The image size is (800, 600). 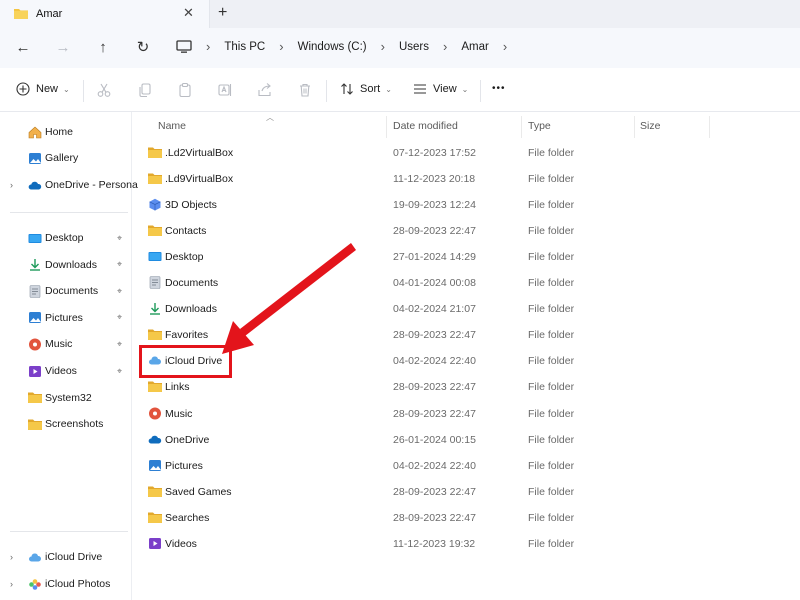 What do you see at coordinates (499, 88) in the screenshot?
I see `more-options-button: •••` at bounding box center [499, 88].